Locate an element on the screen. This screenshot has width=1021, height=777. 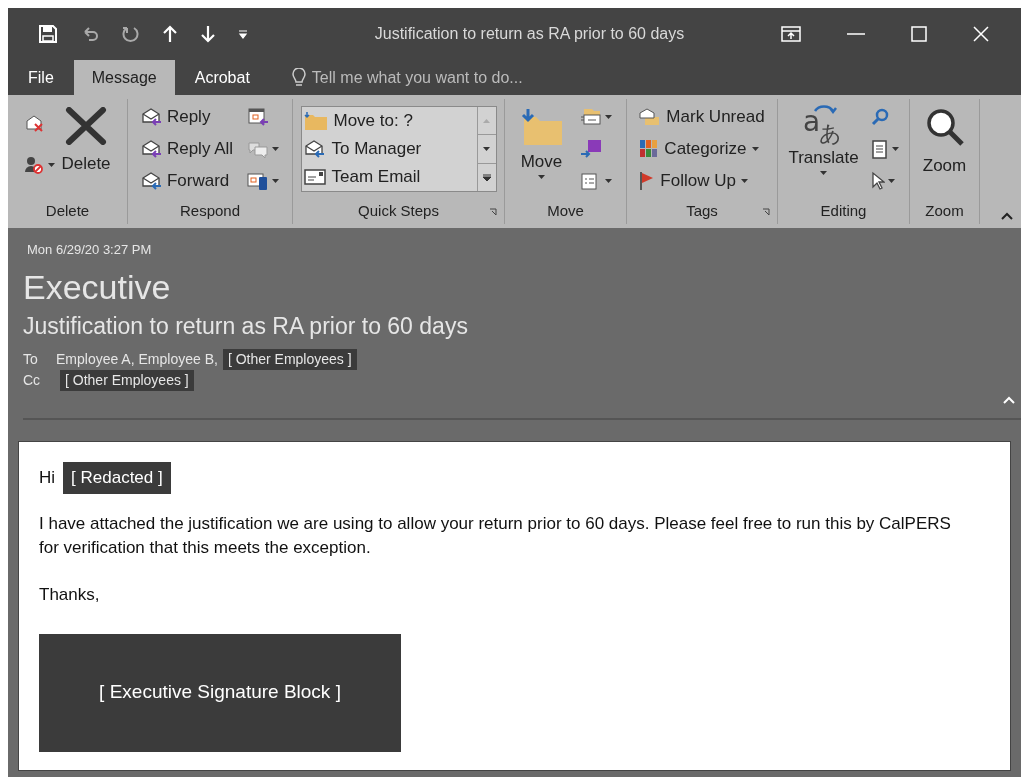
folder-icon is located at coordinates (315, 121).